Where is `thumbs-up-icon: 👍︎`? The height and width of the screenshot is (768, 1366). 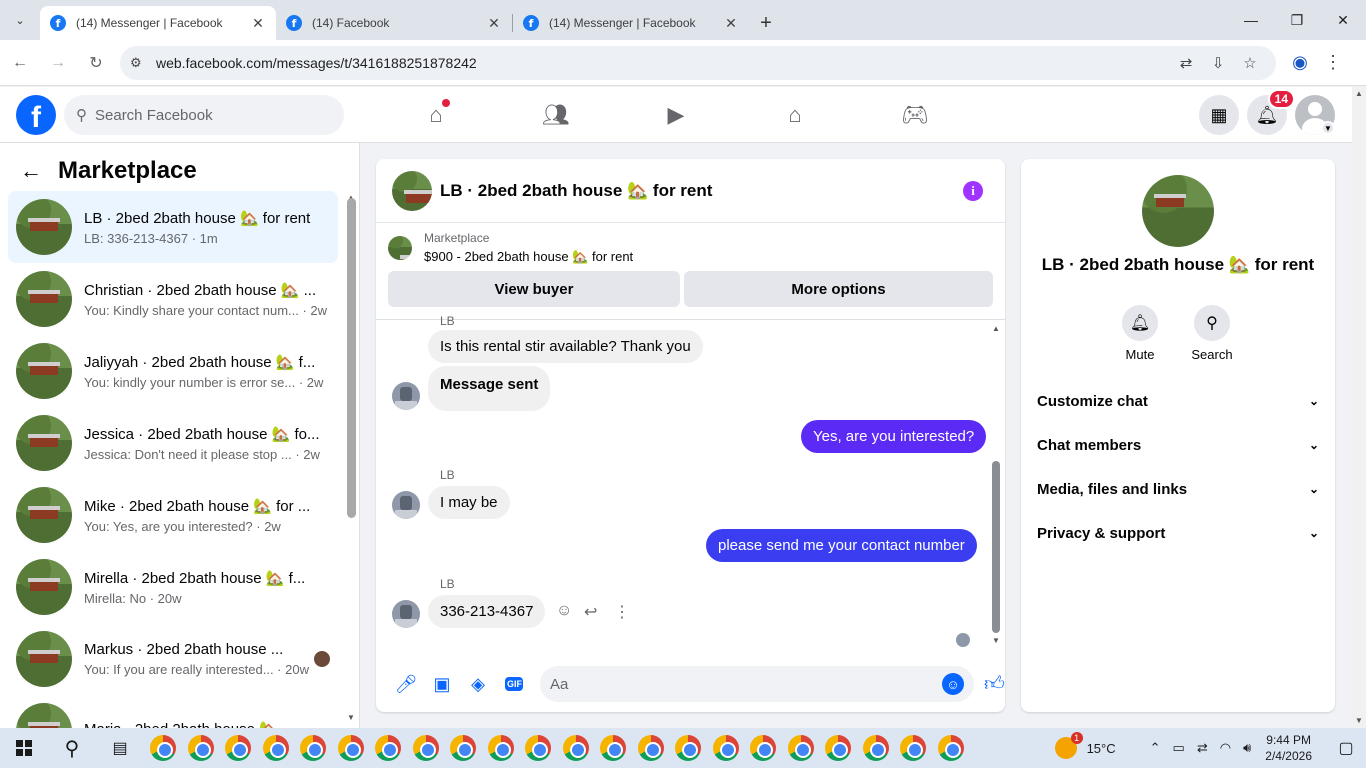
thumbs-up-icon: 👍︎ is located at coordinates (994, 684).